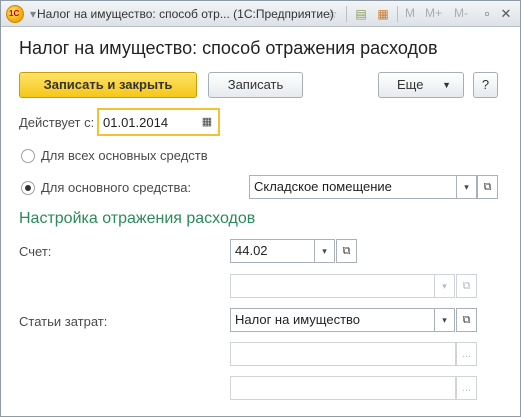  I want to click on subconto-field, so click(332, 286).